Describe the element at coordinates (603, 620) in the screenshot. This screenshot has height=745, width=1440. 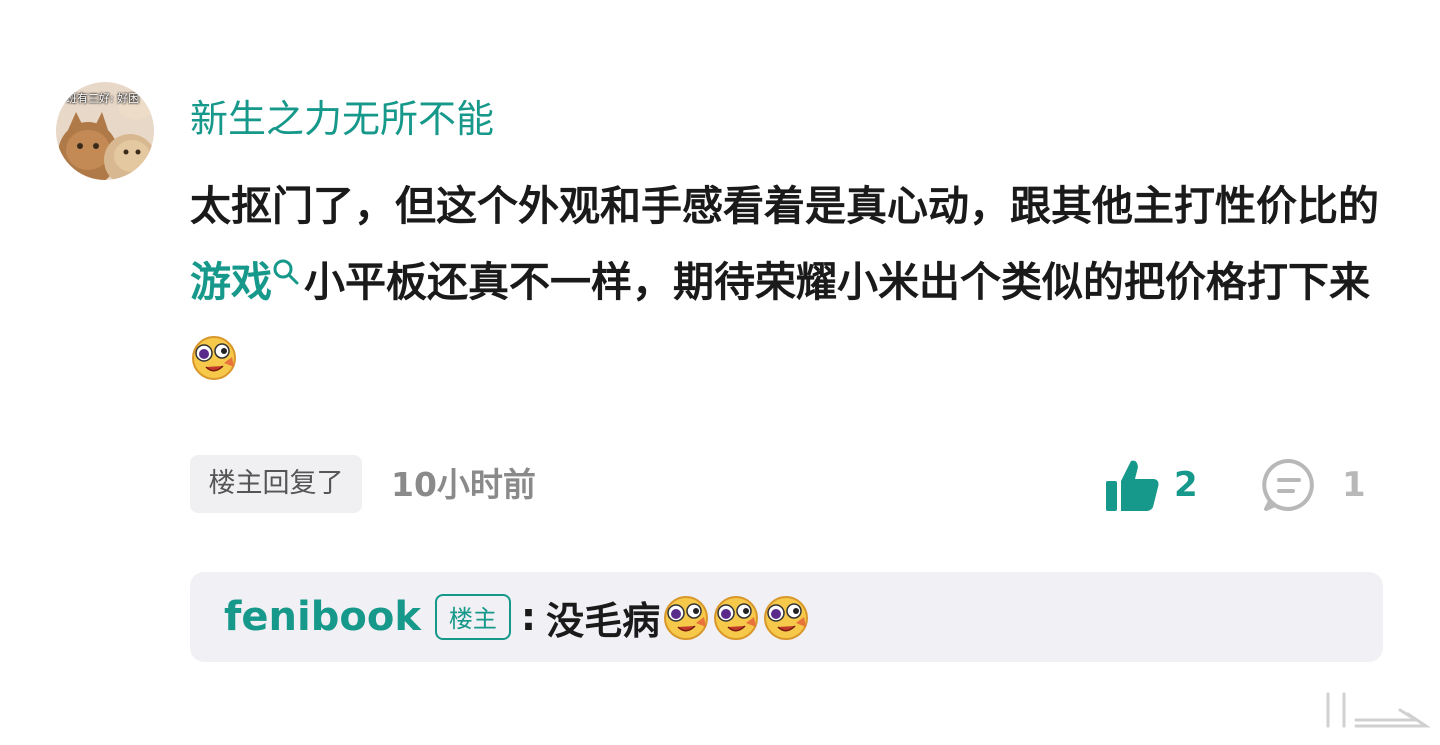
I see `reply-text: 没毛病` at that location.